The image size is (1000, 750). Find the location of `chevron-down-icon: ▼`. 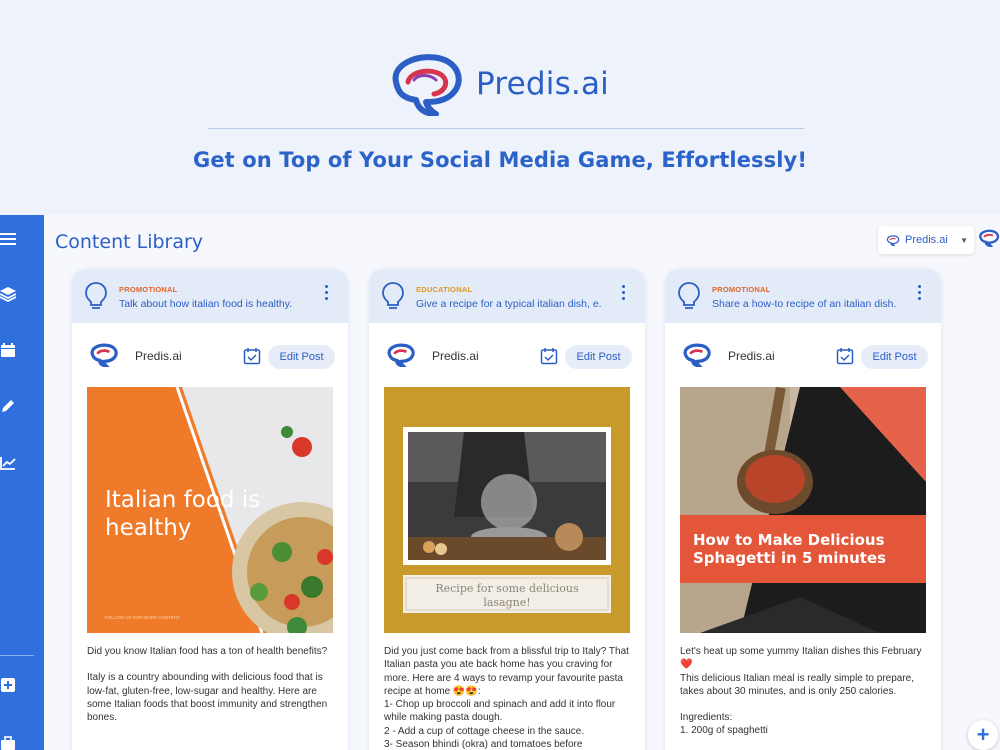

chevron-down-icon: ▼ is located at coordinates (964, 240).